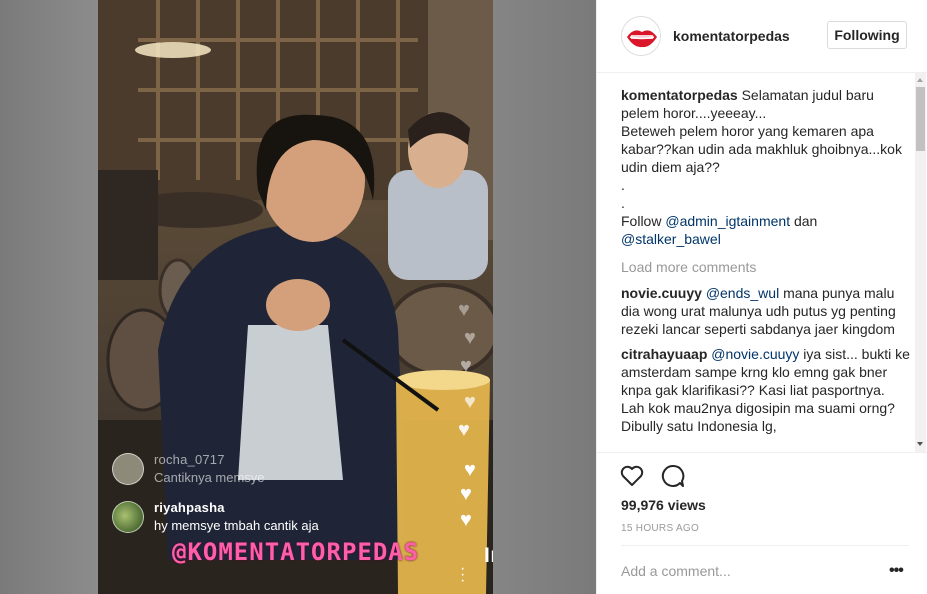 This screenshot has height=594, width=927. I want to click on load-more-comments-link: Load more comments, so click(766, 267).